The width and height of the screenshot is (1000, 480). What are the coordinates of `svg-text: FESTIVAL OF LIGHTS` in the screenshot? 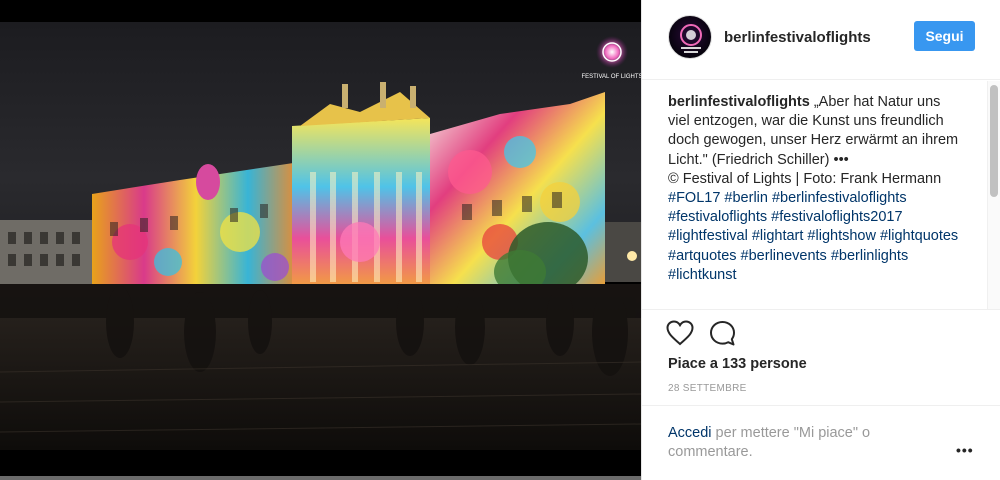 It's located at (611, 77).